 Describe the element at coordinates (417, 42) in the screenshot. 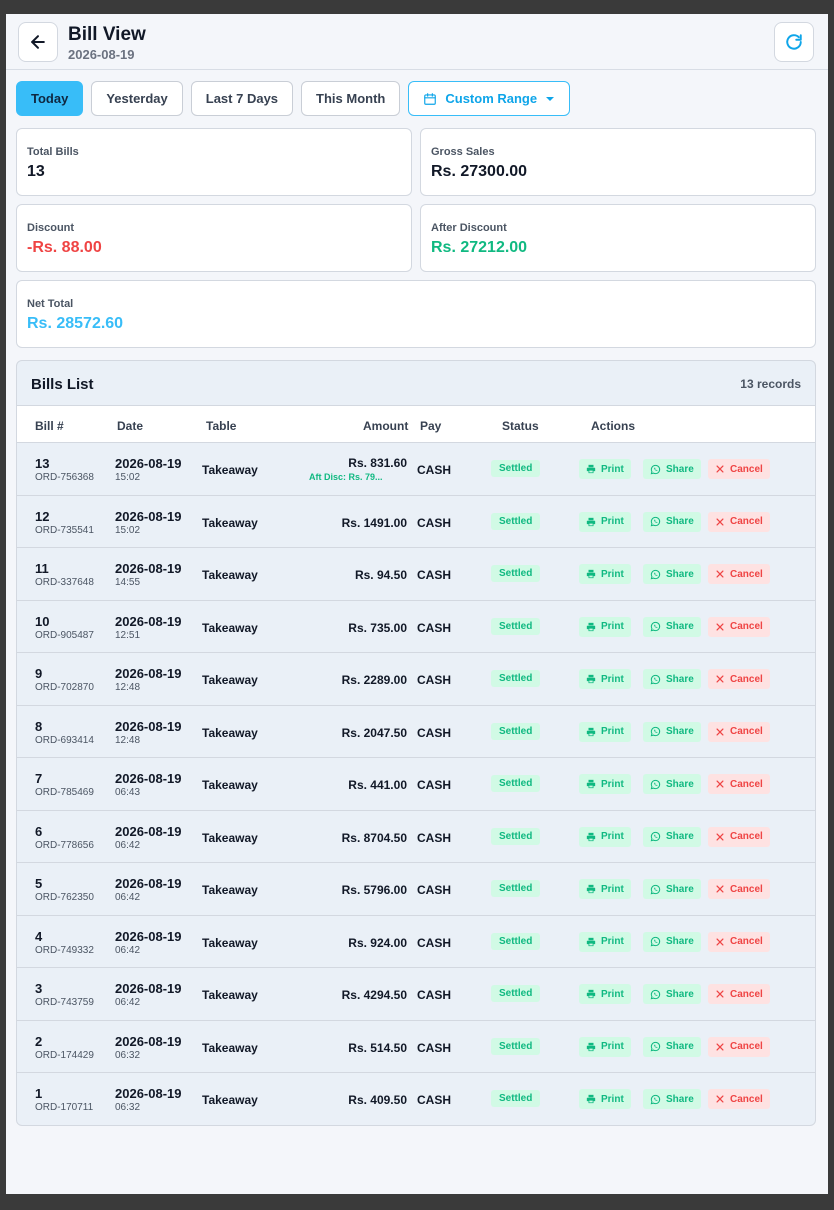

I see `header: Bill View 2026-08-19` at that location.